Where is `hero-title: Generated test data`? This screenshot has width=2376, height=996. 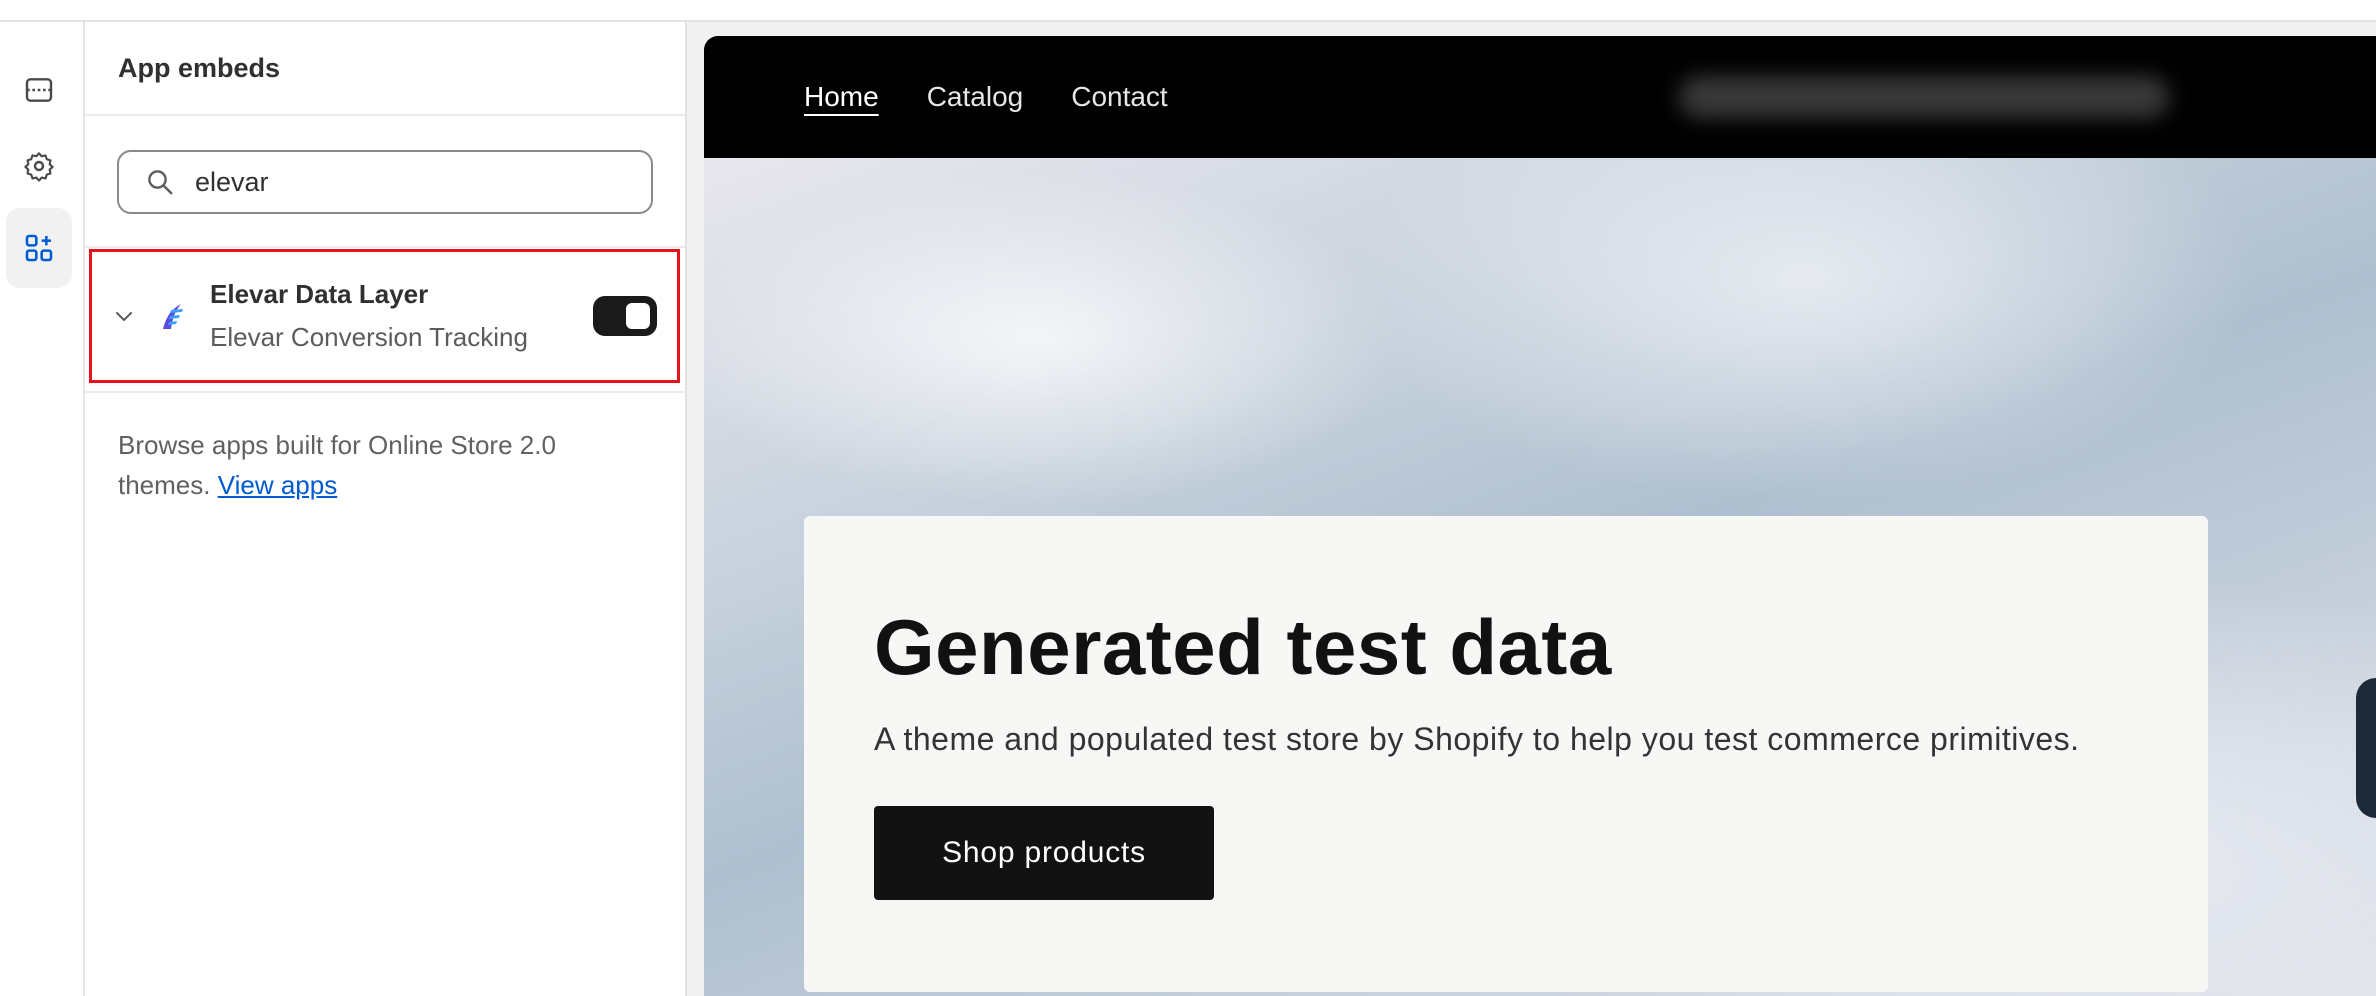
hero-title: Generated test data is located at coordinates (1243, 647).